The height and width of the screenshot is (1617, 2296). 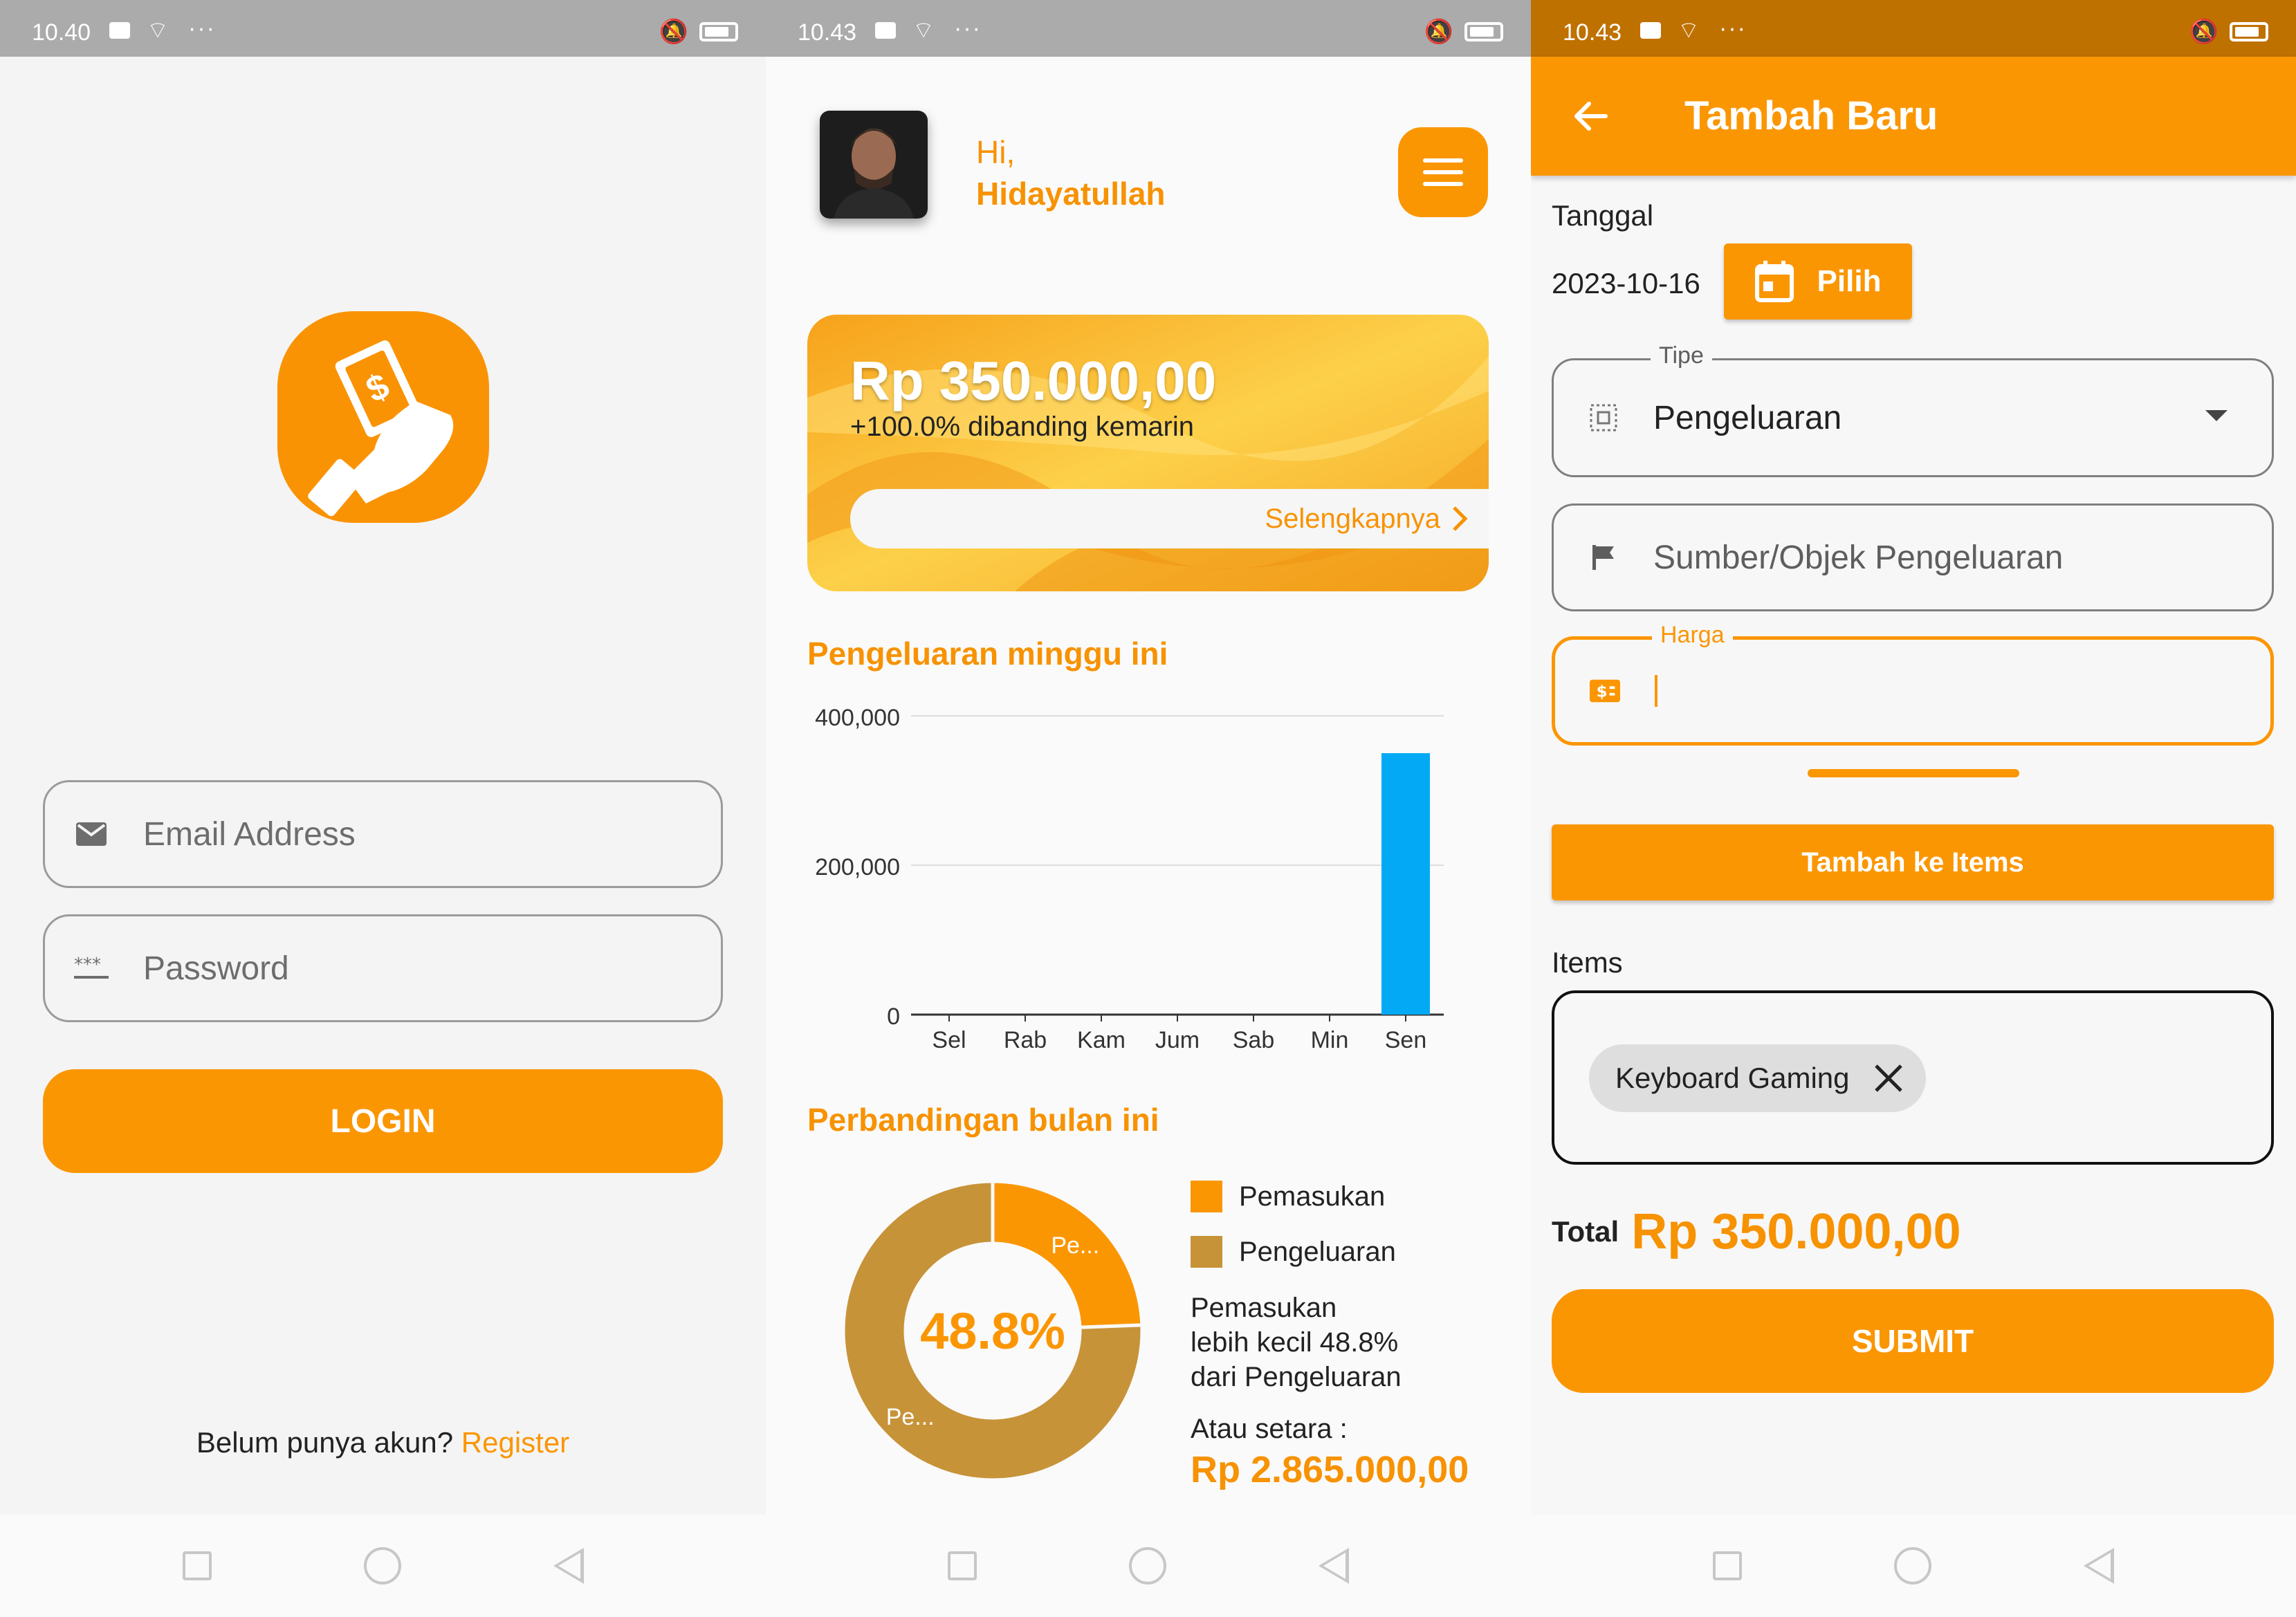 I want to click on type-icon, so click(x=1603, y=417).